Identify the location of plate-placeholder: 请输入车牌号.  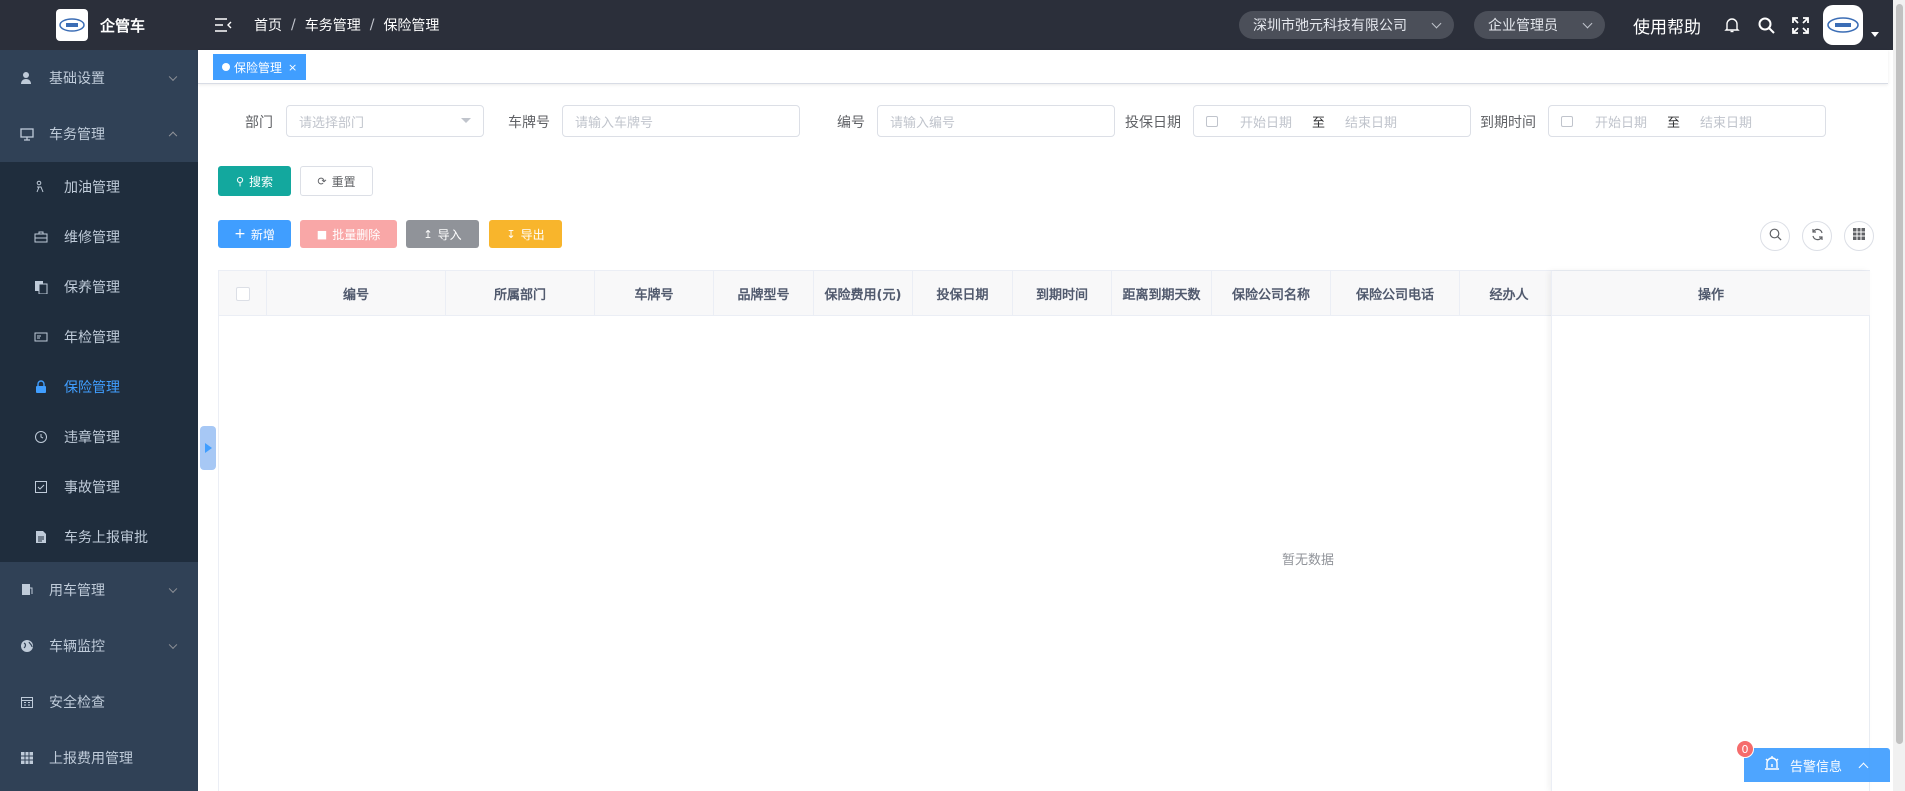
(614, 123).